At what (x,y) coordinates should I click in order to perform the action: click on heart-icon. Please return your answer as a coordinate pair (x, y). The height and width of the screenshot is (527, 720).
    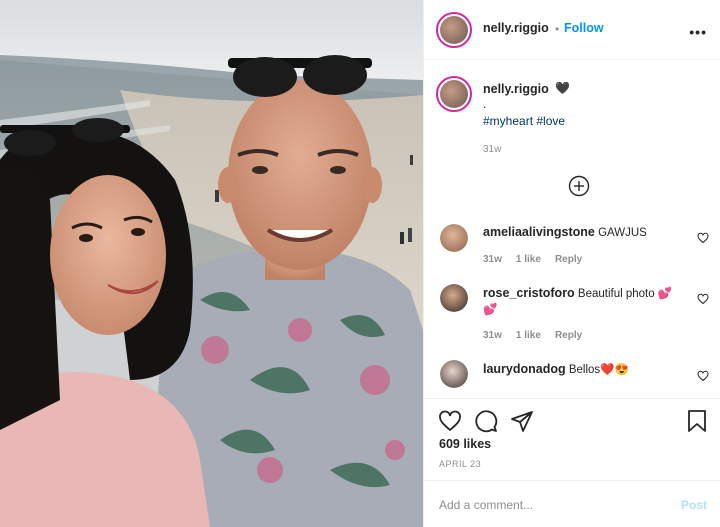
    Looking at the image, I should click on (450, 421).